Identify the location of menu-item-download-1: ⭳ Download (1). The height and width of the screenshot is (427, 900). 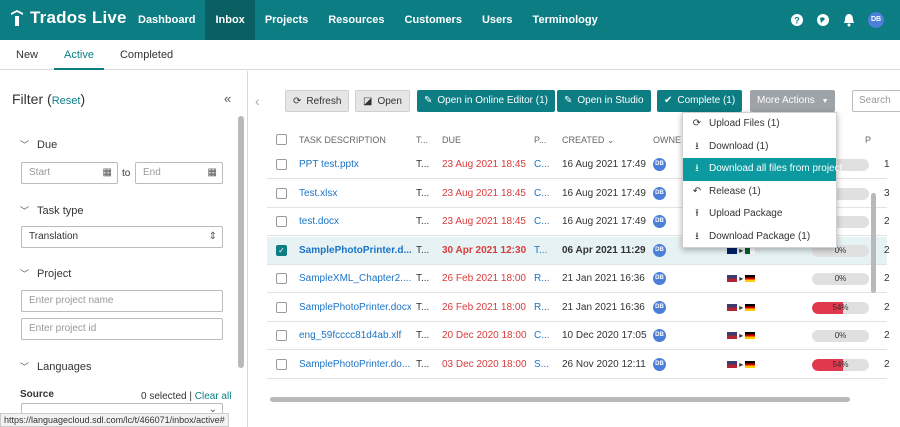
(759, 147).